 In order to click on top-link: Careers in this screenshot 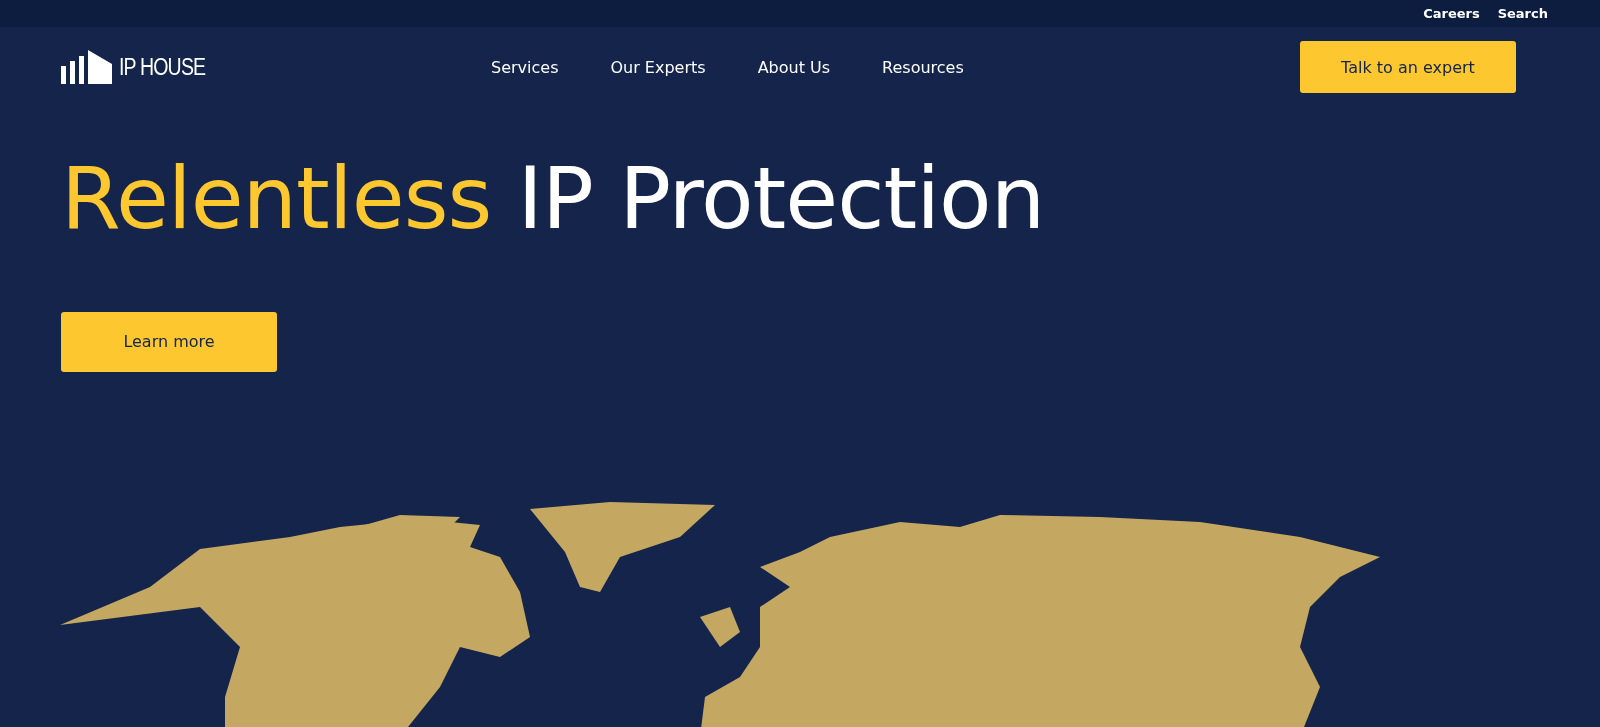, I will do `click(1451, 13)`.